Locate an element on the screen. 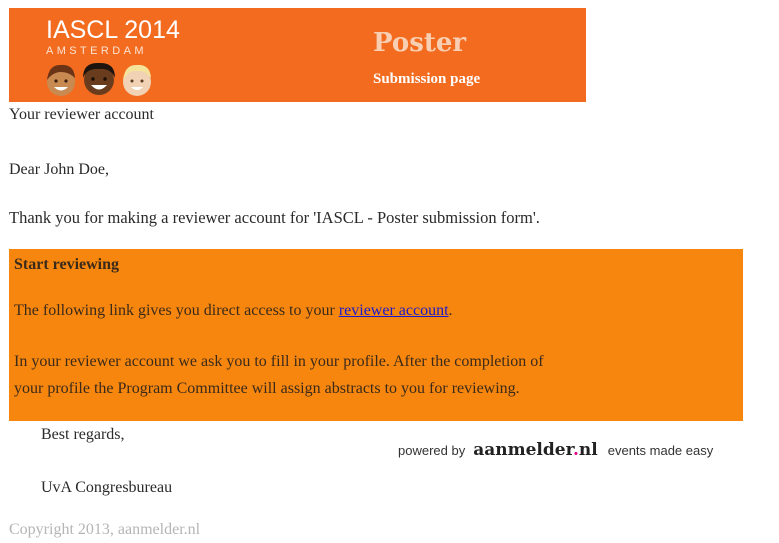 The height and width of the screenshot is (543, 779). aanmelder-logo: aanmelder.nl is located at coordinates (535, 450).